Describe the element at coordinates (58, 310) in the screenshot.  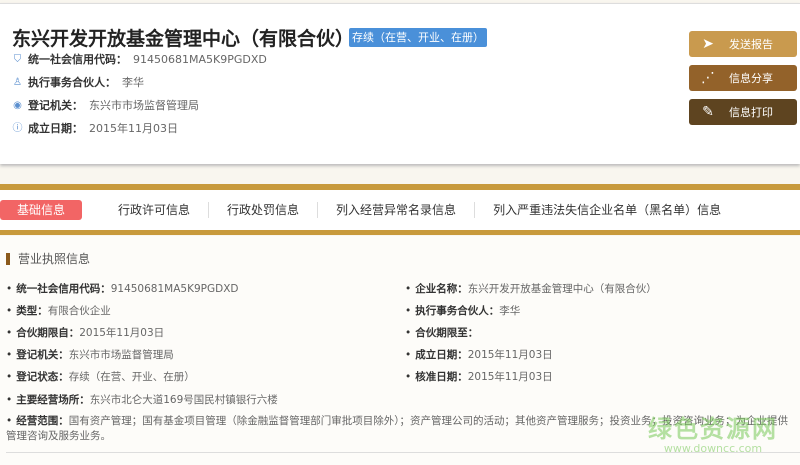
I see `field-type: 类型：有限合伙企业` at that location.